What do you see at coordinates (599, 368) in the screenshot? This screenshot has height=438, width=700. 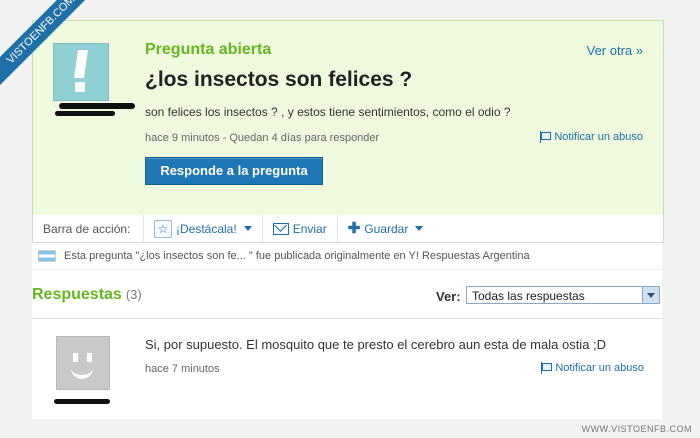 I see `answer-report-label: Notificar un abuso` at bounding box center [599, 368].